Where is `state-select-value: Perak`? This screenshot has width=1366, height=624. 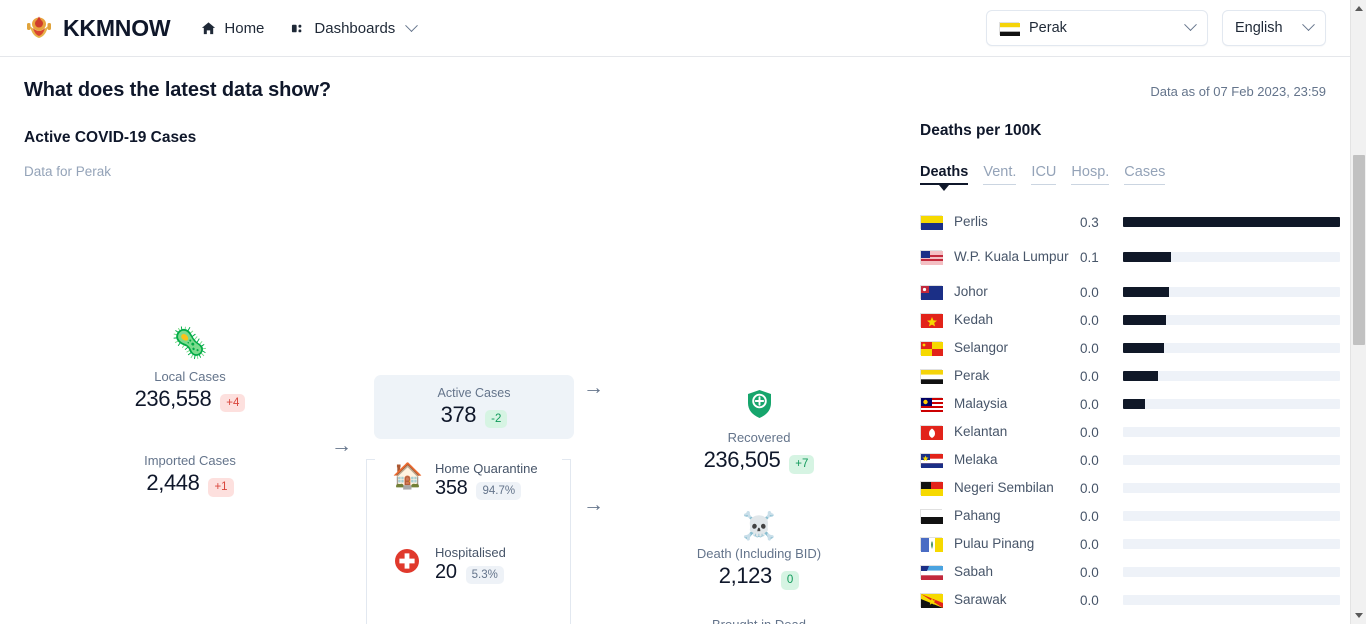
state-select-value: Perak is located at coordinates (1048, 28).